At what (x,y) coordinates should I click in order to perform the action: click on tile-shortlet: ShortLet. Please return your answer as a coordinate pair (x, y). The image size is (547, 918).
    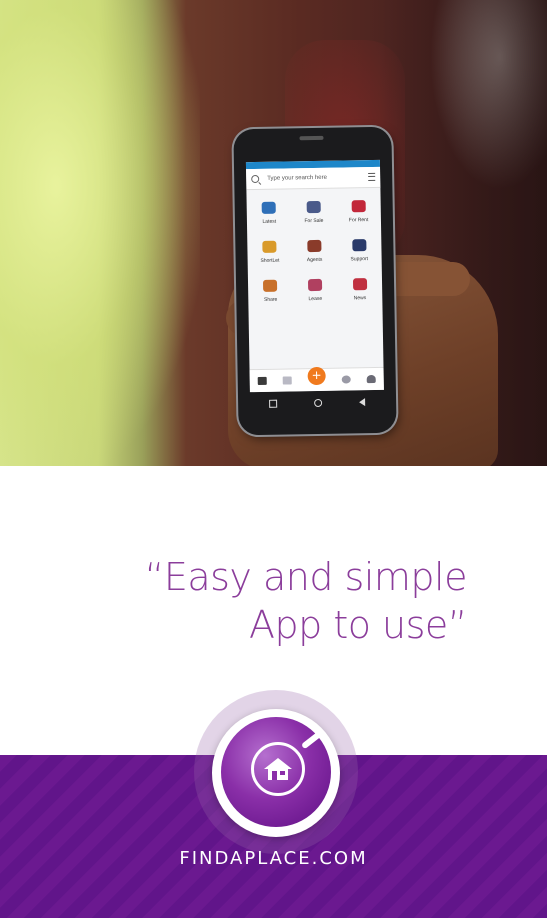
    Looking at the image, I should click on (269, 252).